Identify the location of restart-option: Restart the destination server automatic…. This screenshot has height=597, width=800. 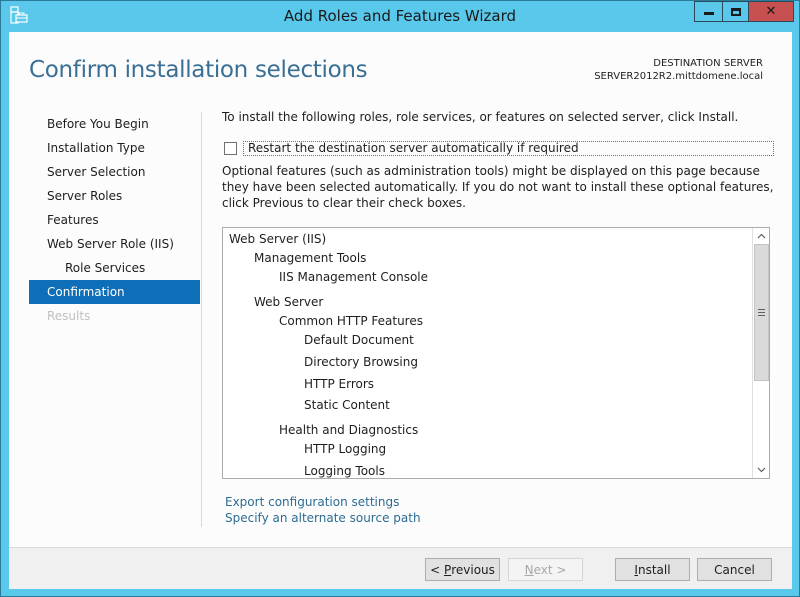
(499, 148).